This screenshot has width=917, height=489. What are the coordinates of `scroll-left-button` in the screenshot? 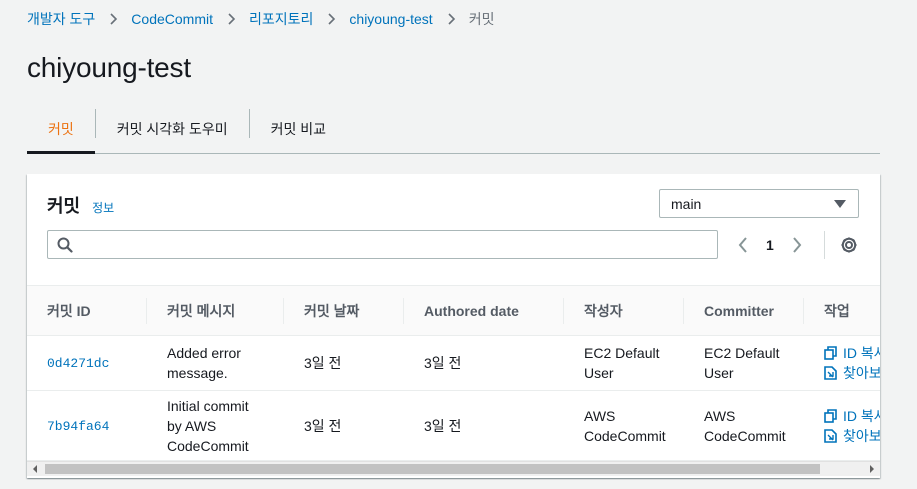 It's located at (35, 469).